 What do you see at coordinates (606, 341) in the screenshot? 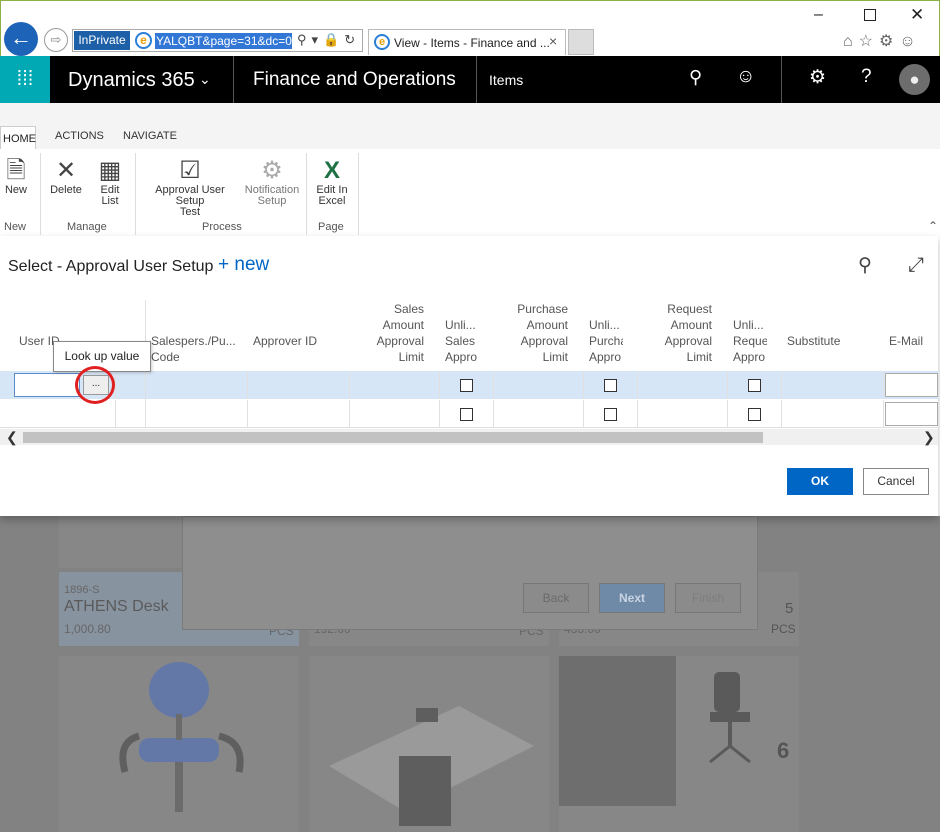
I see `col-unlimited-purchase: Unli... Purcha Appro` at bounding box center [606, 341].